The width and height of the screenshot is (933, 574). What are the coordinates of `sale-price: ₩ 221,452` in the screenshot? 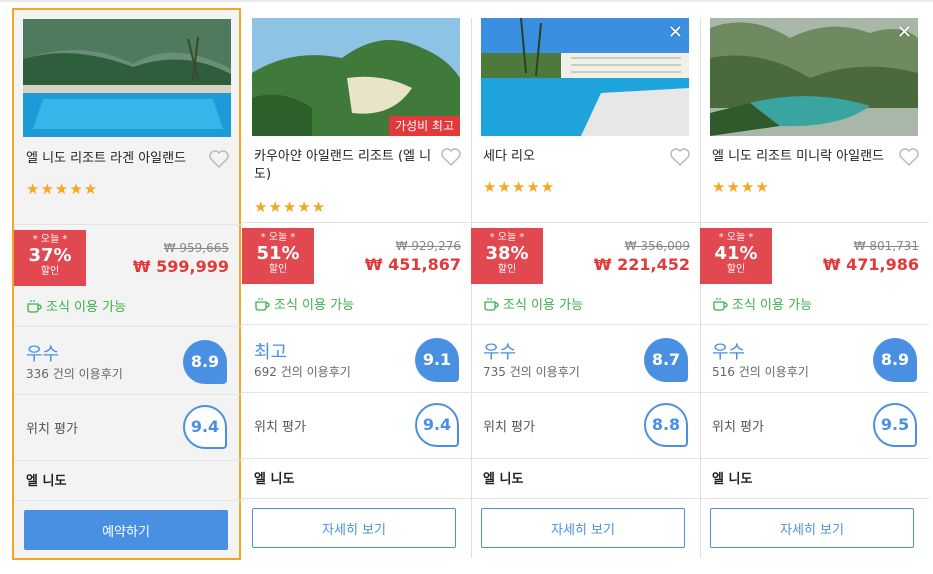 It's located at (641, 264).